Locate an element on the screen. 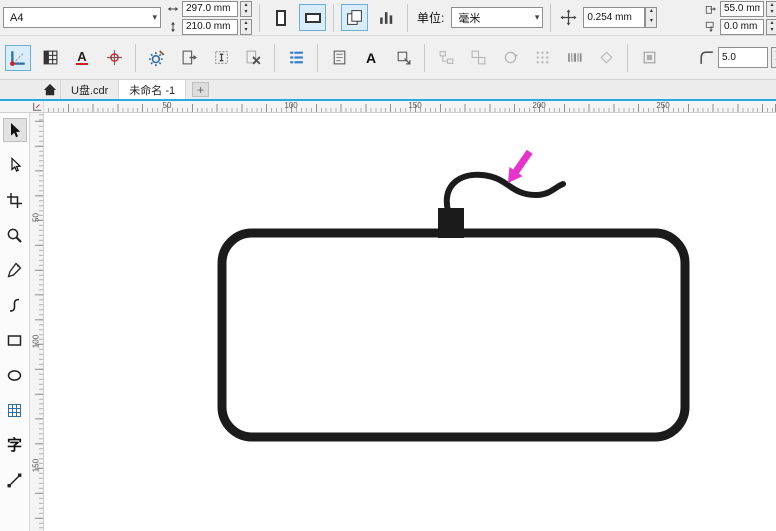  align-objects-button is located at coordinates (446, 58).